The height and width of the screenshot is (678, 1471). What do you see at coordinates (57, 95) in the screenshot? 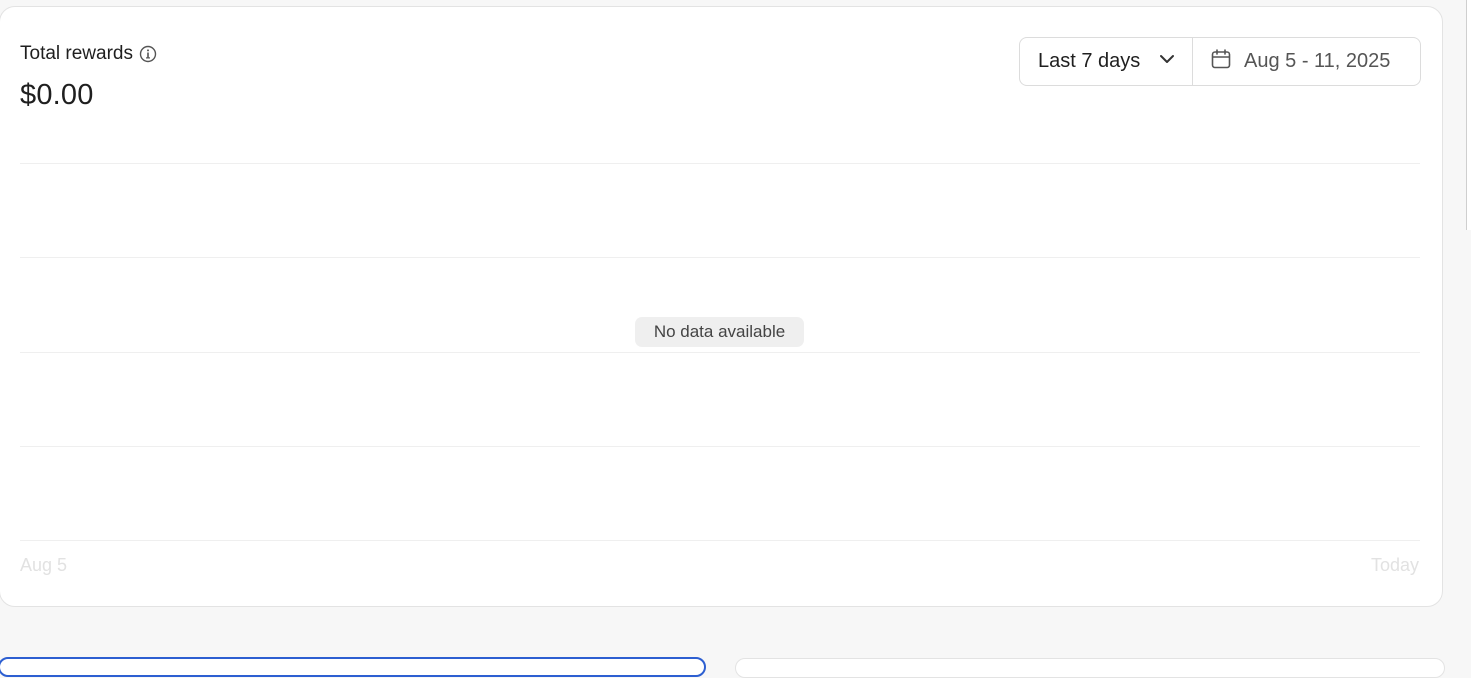
I see `total-rewards-amount: $0.00` at bounding box center [57, 95].